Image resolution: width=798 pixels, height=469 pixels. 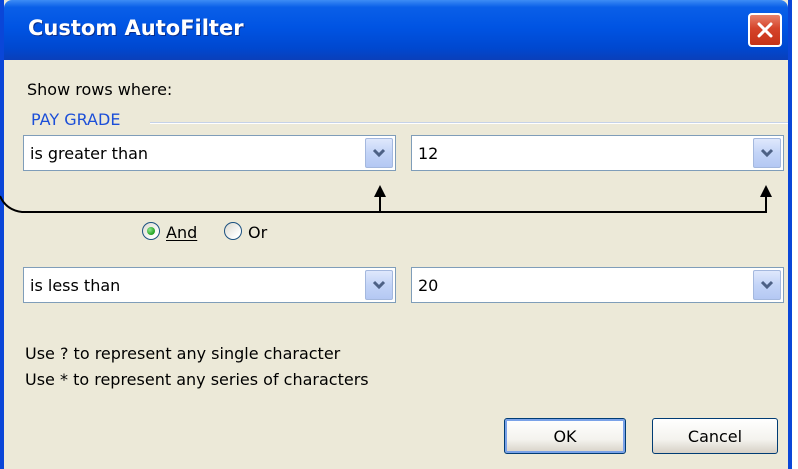 What do you see at coordinates (386, 199) in the screenshot?
I see `annotation-overlay` at bounding box center [386, 199].